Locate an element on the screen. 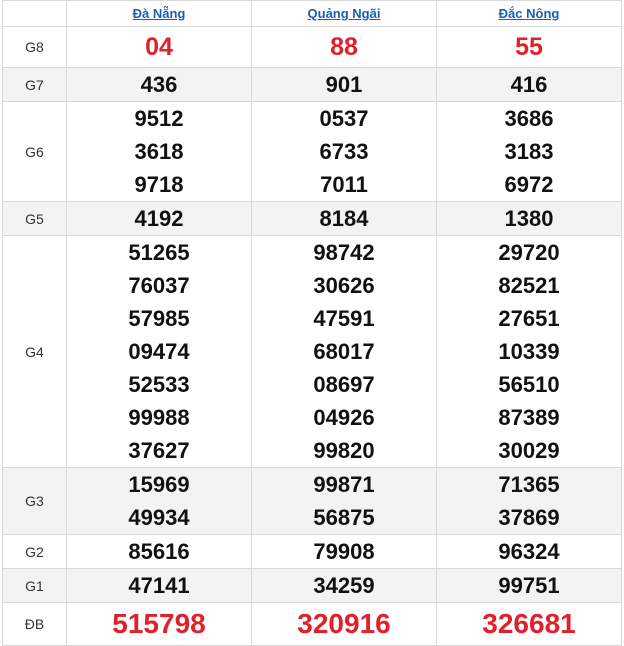 The width and height of the screenshot is (624, 646). prize-cell: 320916 is located at coordinates (344, 624).